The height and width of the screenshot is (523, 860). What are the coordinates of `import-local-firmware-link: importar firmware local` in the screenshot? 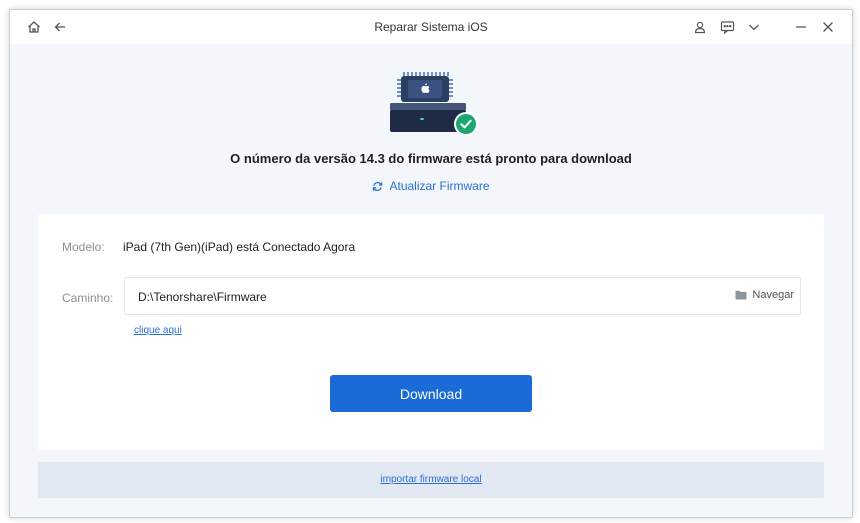 It's located at (431, 479).